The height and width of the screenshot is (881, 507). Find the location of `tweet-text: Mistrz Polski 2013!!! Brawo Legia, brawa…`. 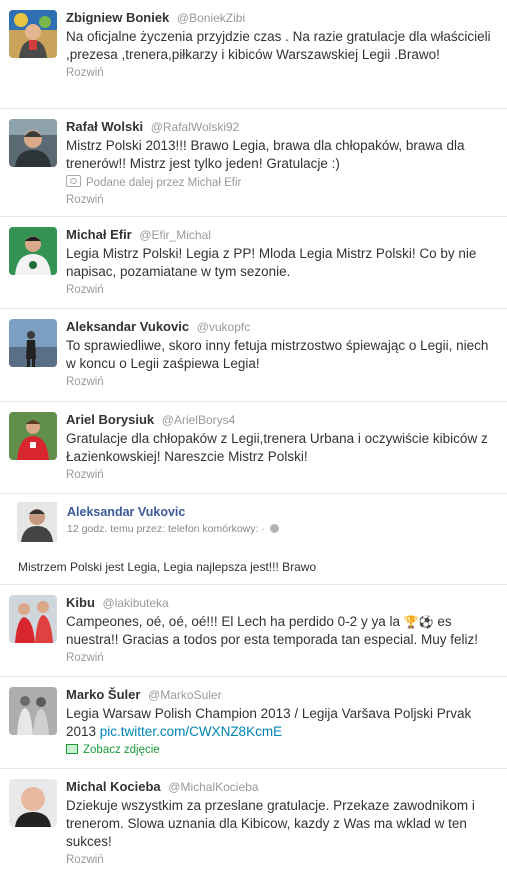

tweet-text: Mistrz Polski 2013!!! Brawo Legia, brawa… is located at coordinates (265, 154).